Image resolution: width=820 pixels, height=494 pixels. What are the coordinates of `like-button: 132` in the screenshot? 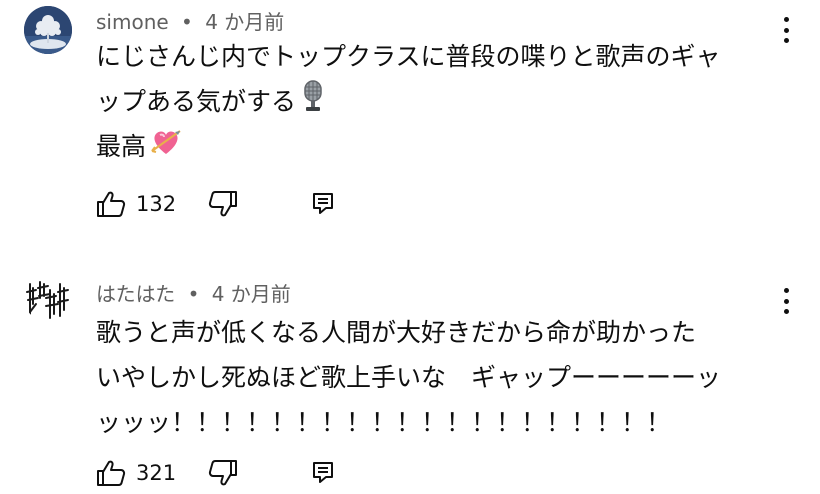 It's located at (136, 204).